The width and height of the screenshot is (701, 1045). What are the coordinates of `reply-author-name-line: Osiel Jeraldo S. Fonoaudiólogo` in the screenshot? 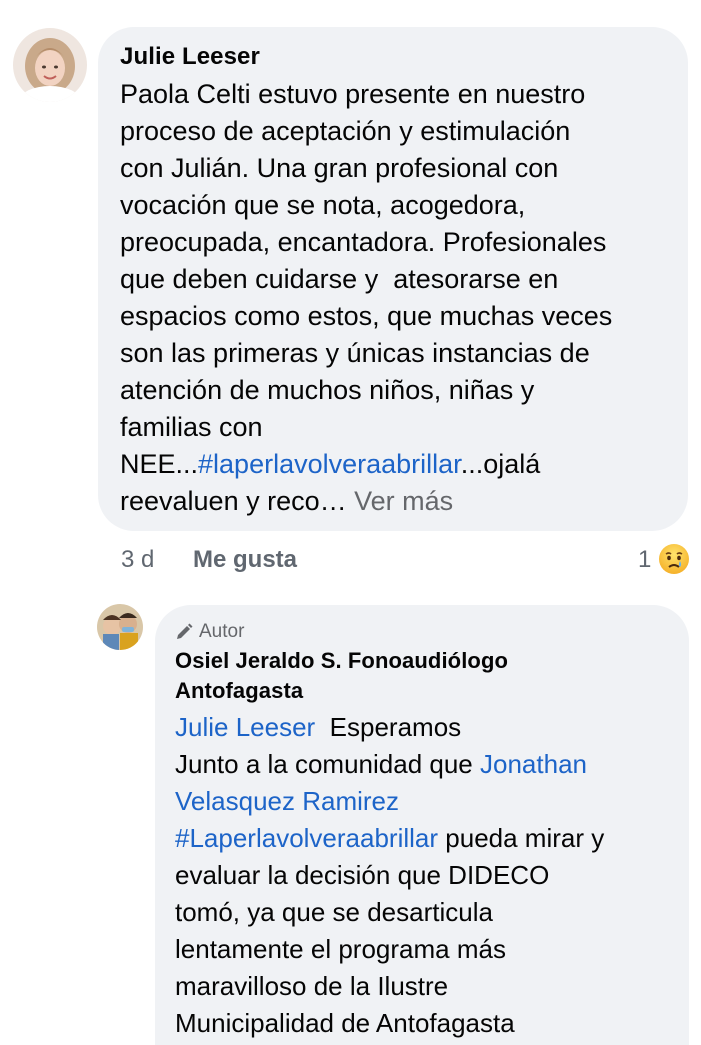 It's located at (342, 660).